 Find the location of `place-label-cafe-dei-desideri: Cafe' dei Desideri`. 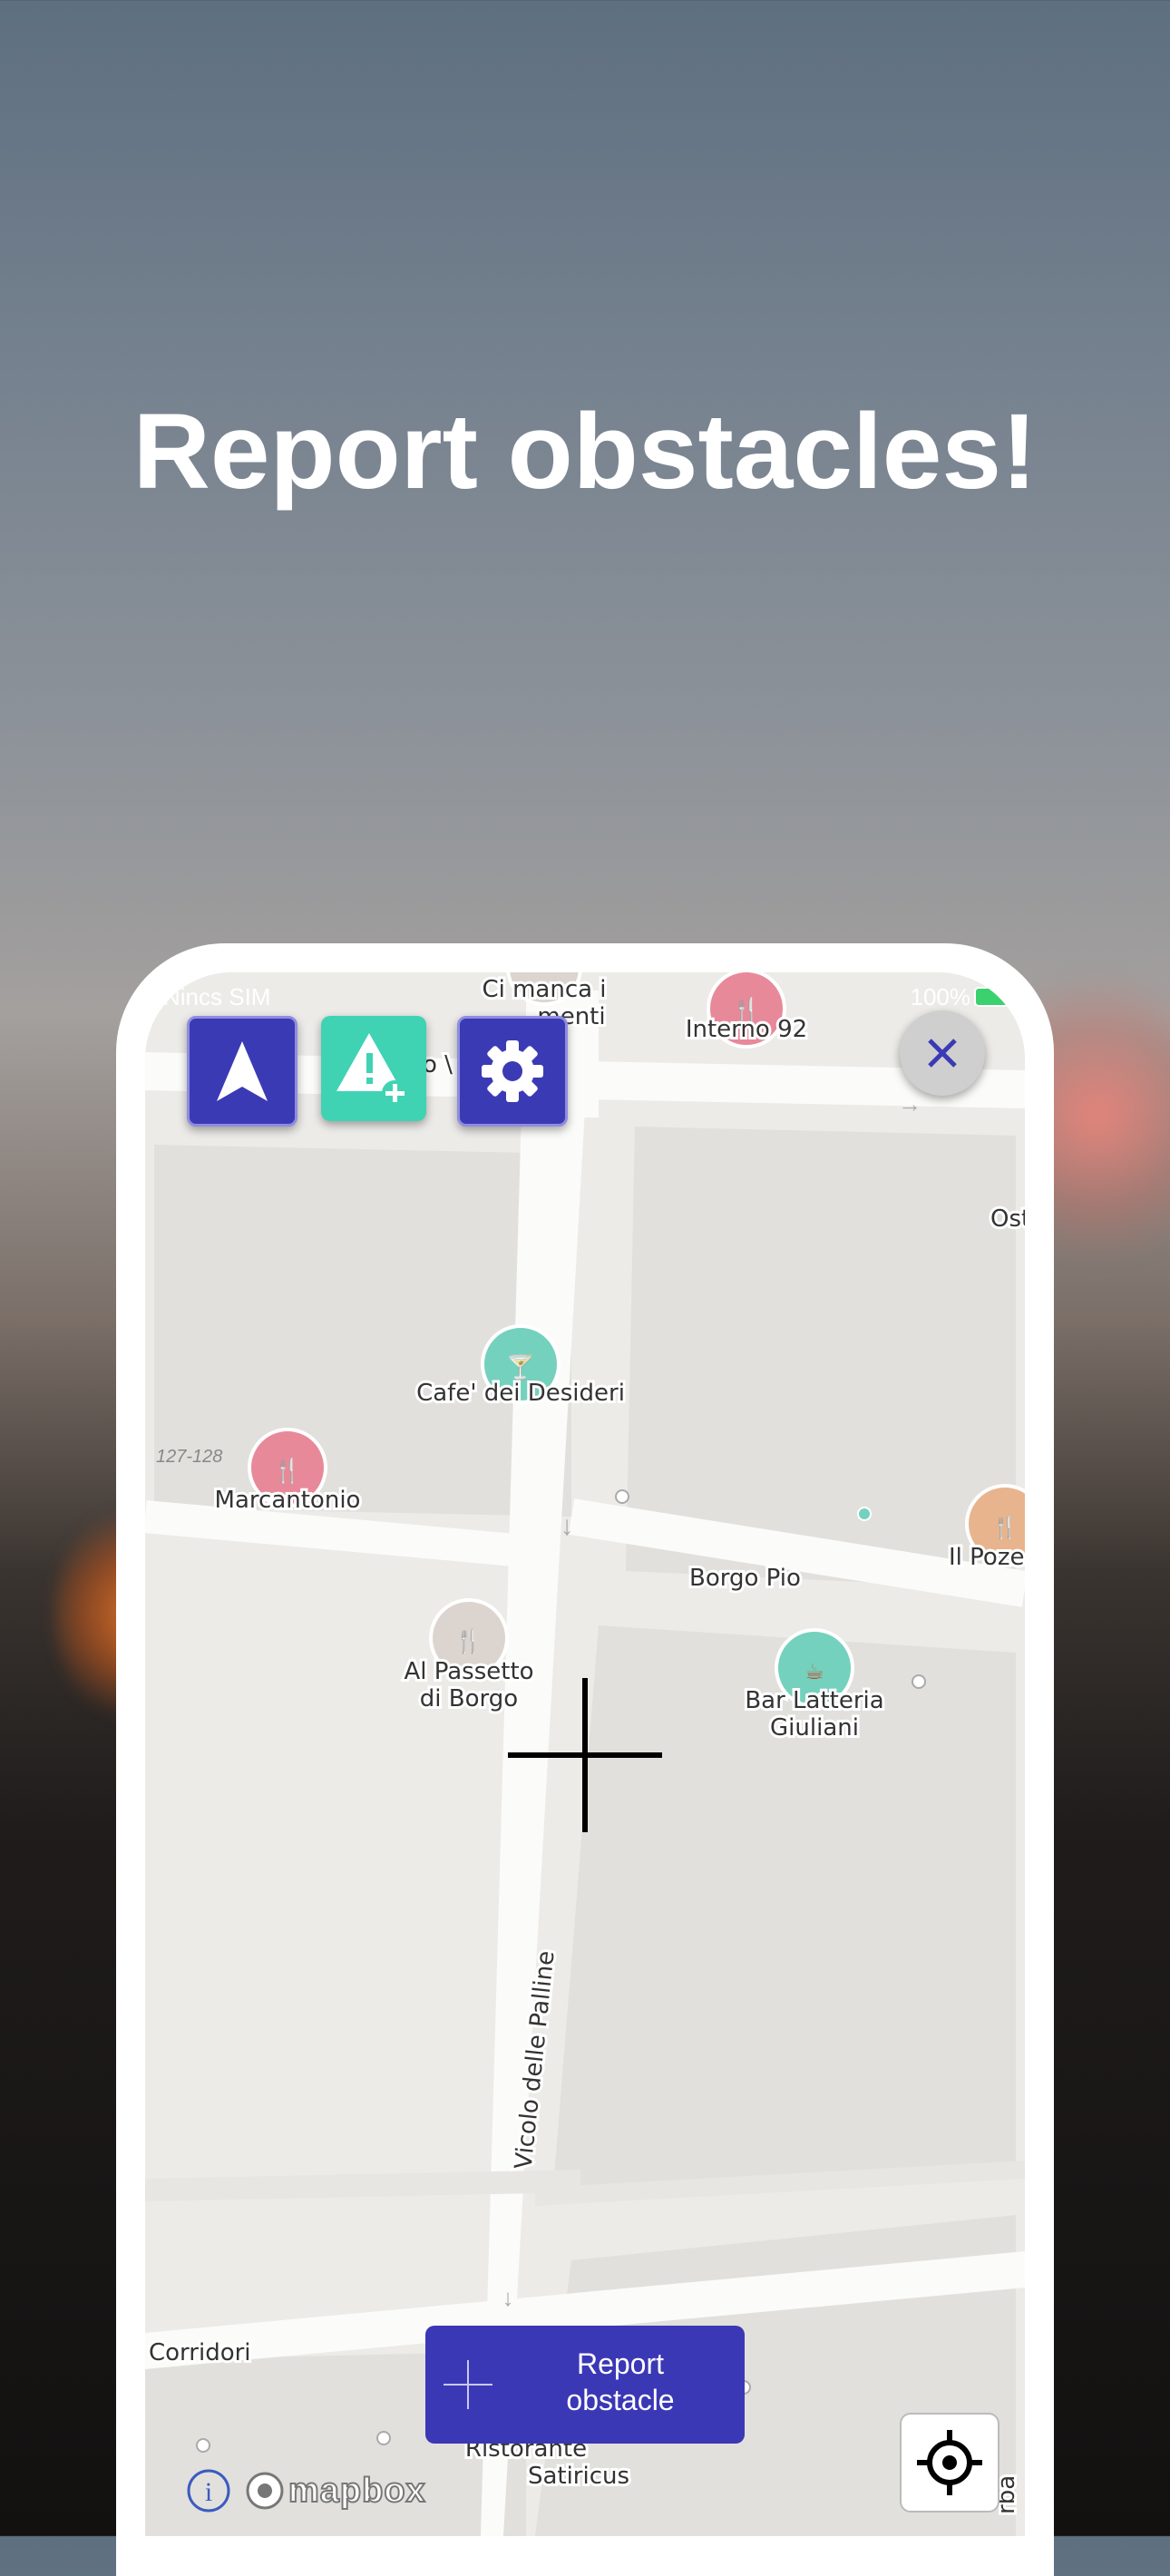

place-label-cafe-dei-desideri: Cafe' dei Desideri is located at coordinates (520, 1393).